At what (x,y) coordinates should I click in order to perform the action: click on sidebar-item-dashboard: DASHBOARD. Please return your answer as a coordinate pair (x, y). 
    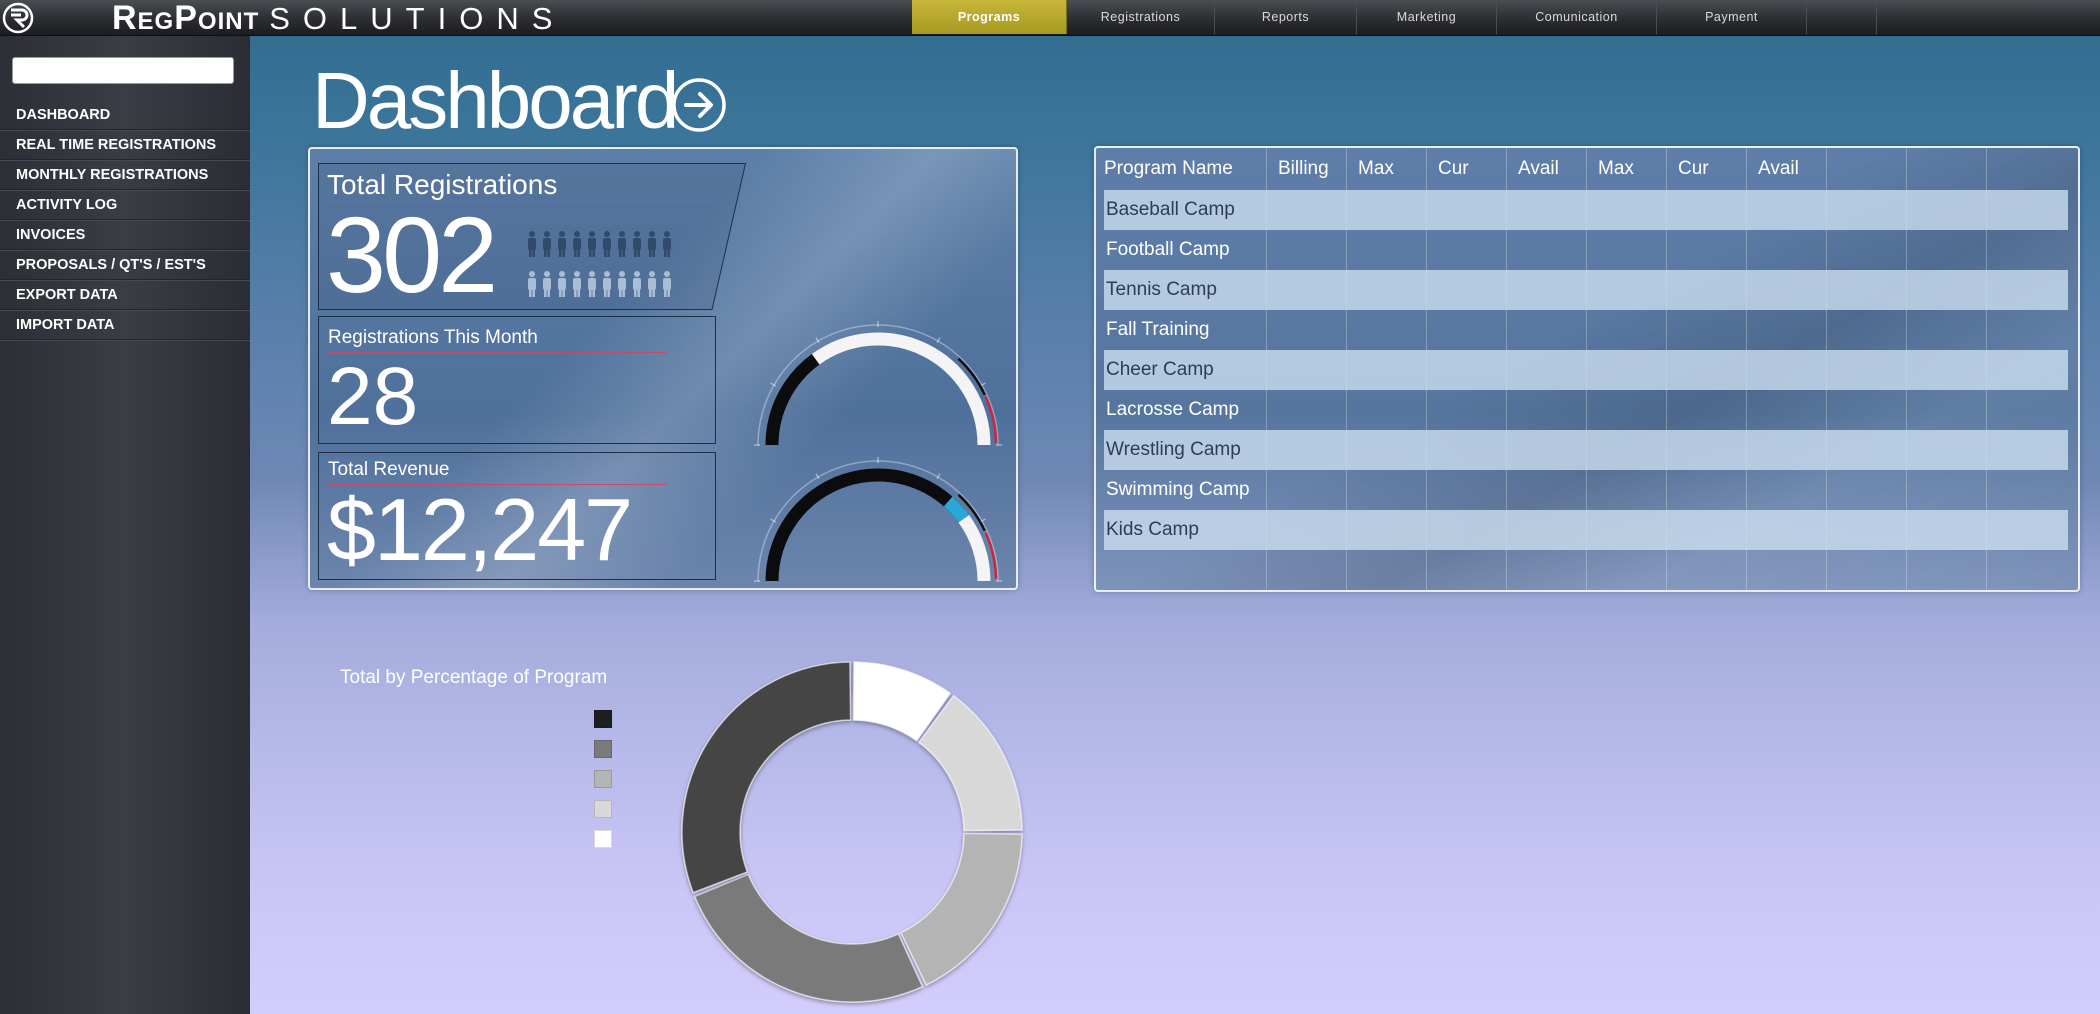
    Looking at the image, I should click on (125, 115).